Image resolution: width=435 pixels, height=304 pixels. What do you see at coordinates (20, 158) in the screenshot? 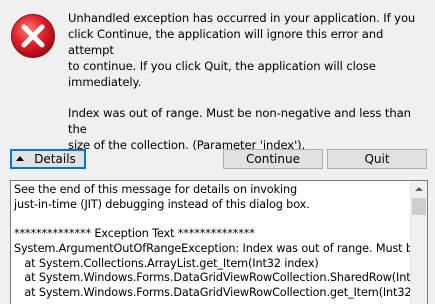
I see `collapse-triangle-icon` at bounding box center [20, 158].